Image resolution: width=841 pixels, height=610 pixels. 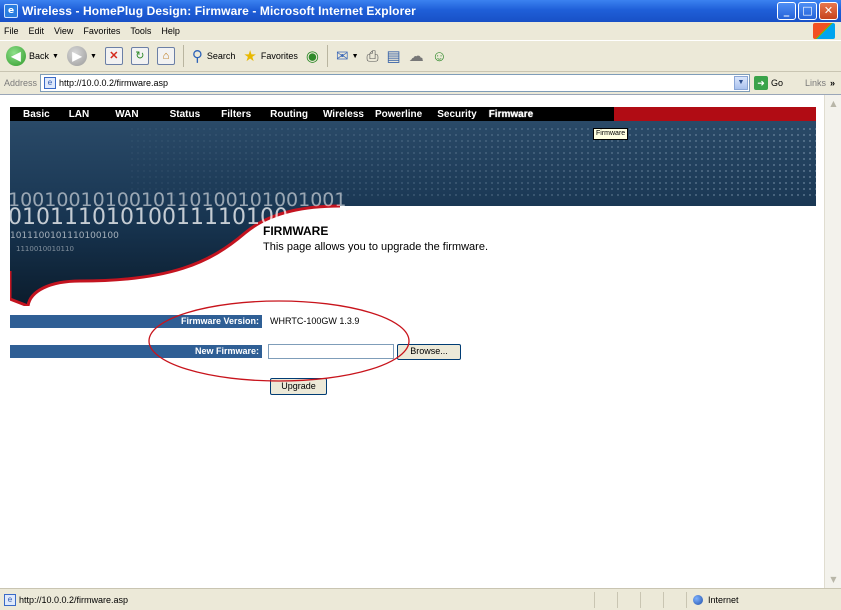 I want to click on binary-decoration: 01011101010011110100, so click(x=148, y=217).